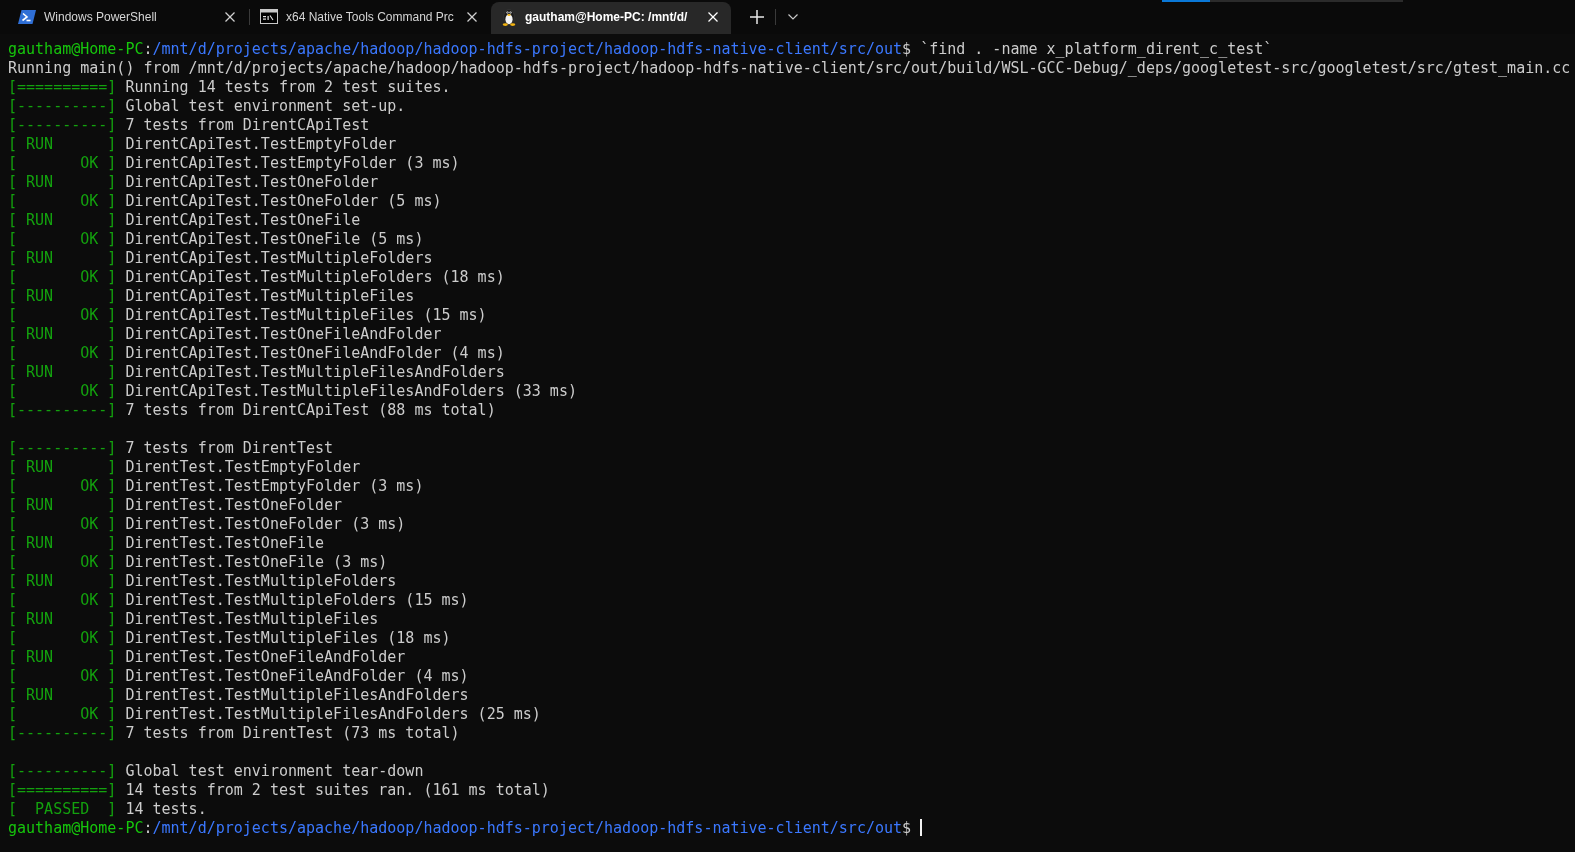  Describe the element at coordinates (274, 486) in the screenshot. I see `output-text: DirentTest.TestEmptyFolder (3 ms)` at that location.